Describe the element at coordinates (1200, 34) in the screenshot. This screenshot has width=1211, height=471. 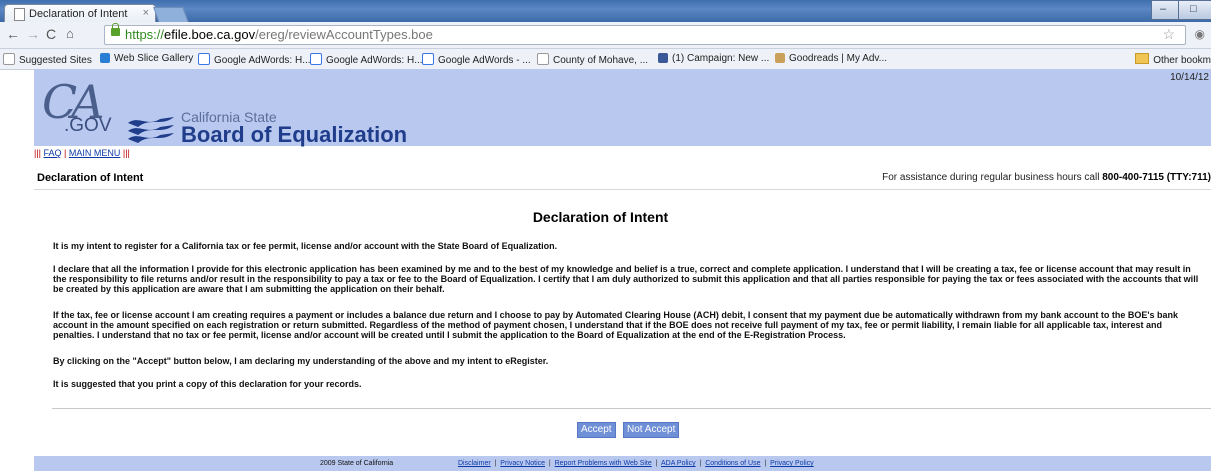
I see `extension-eye-icon: ◉` at that location.